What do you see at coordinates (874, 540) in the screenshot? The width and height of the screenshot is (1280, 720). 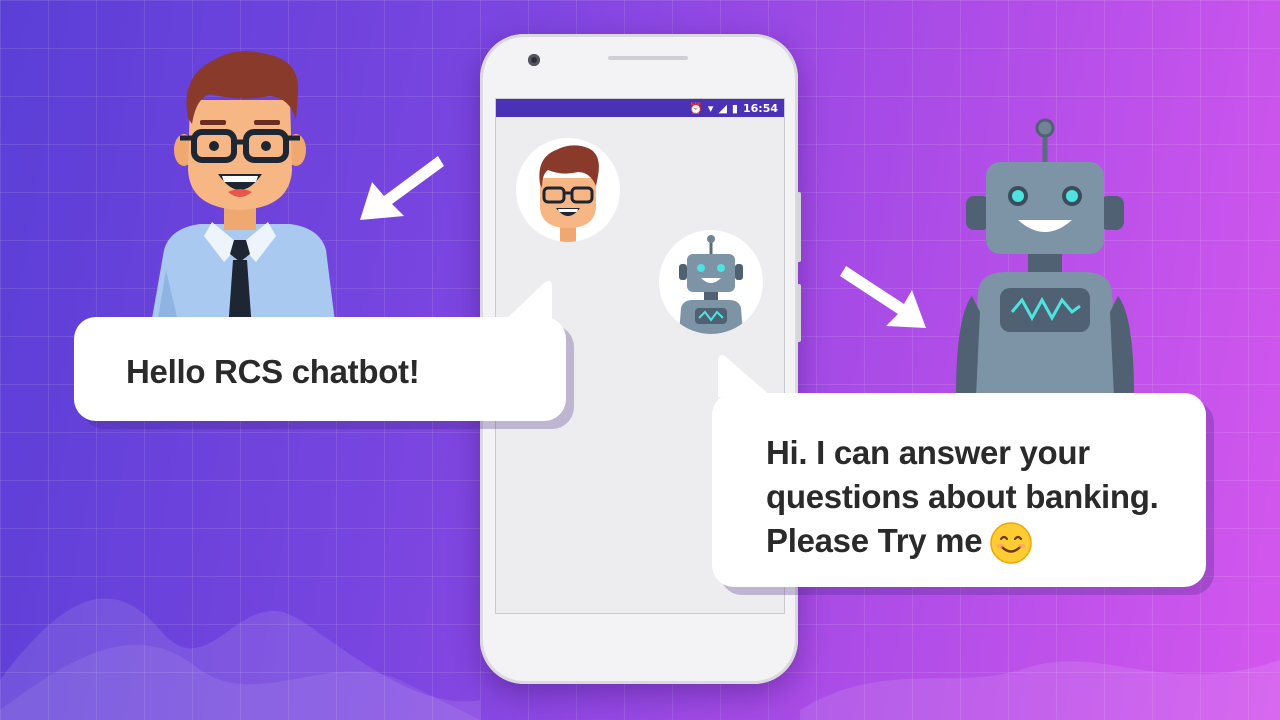 I see `bot-message-line: Please Try me` at bounding box center [874, 540].